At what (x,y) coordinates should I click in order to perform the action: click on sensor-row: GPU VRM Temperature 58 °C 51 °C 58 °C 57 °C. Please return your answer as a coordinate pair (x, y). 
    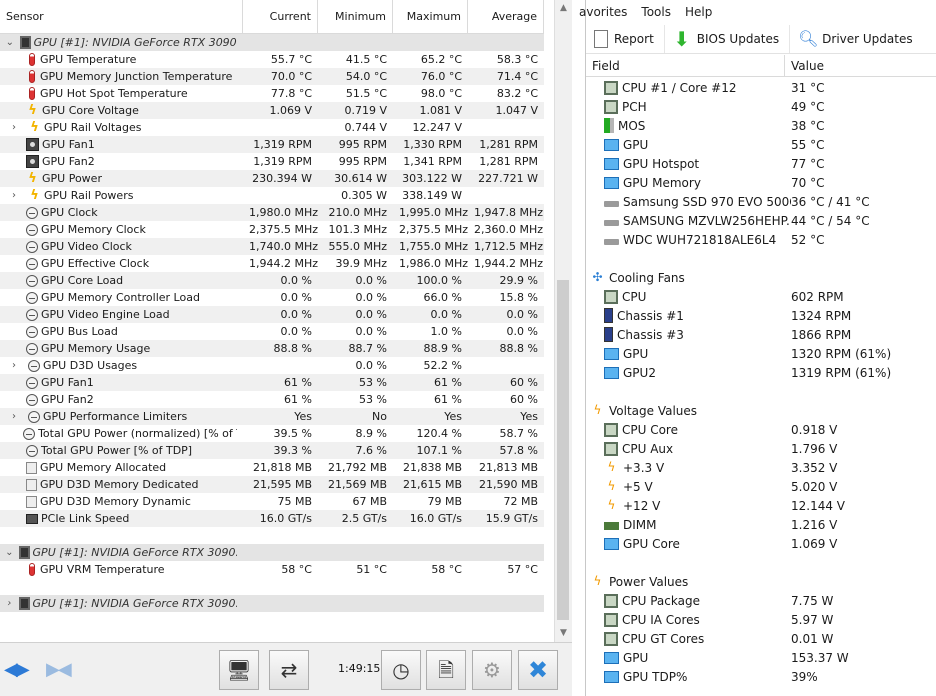
    Looking at the image, I should click on (272, 569).